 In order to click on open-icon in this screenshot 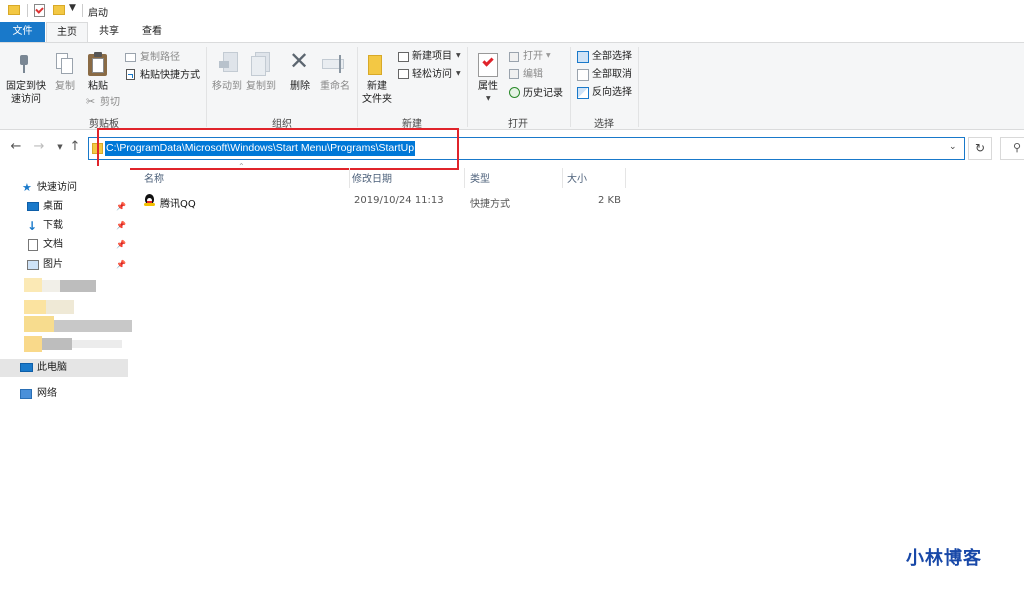, I will do `click(514, 57)`.